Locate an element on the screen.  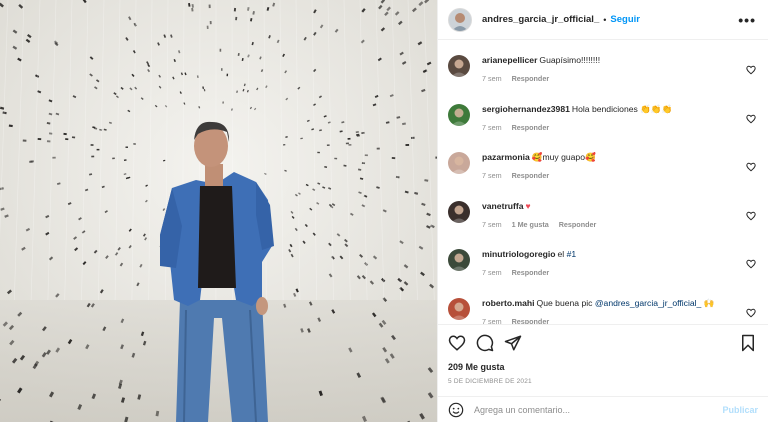
comment-body: Que buena pic is located at coordinates (565, 302).